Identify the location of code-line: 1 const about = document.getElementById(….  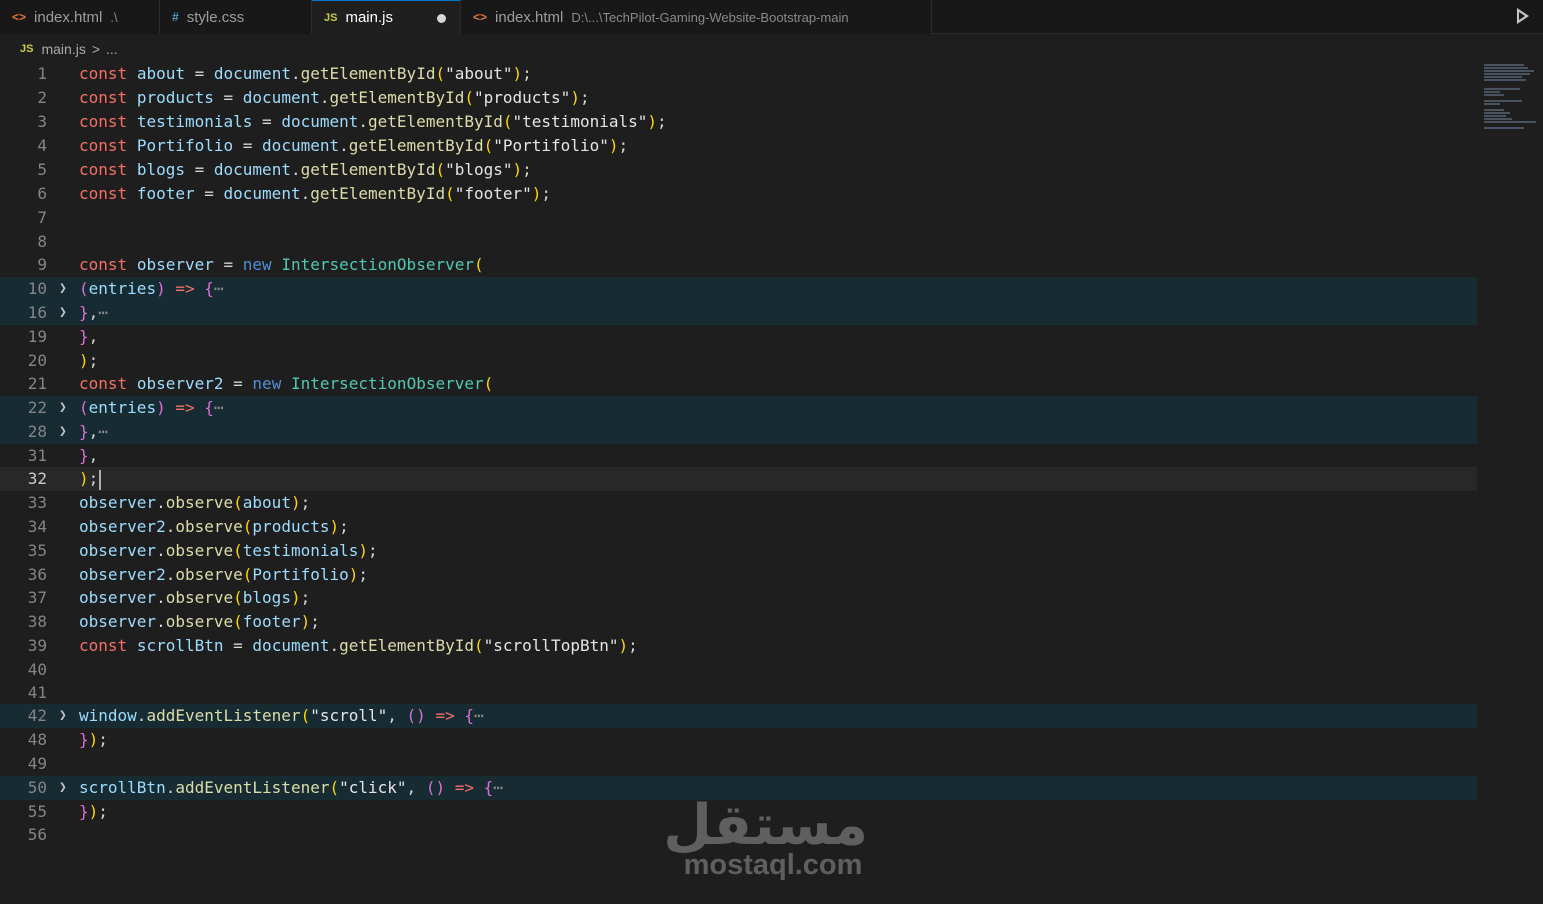
(738, 74).